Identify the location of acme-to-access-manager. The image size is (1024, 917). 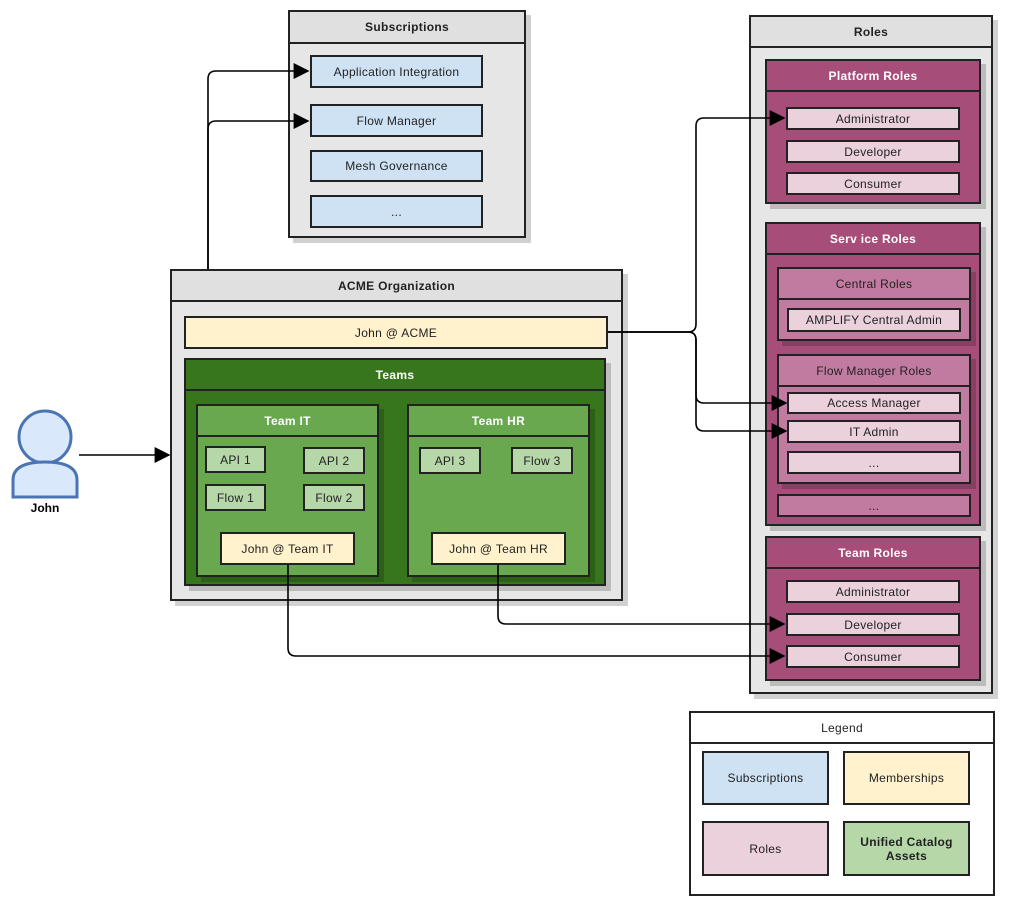
(698, 371).